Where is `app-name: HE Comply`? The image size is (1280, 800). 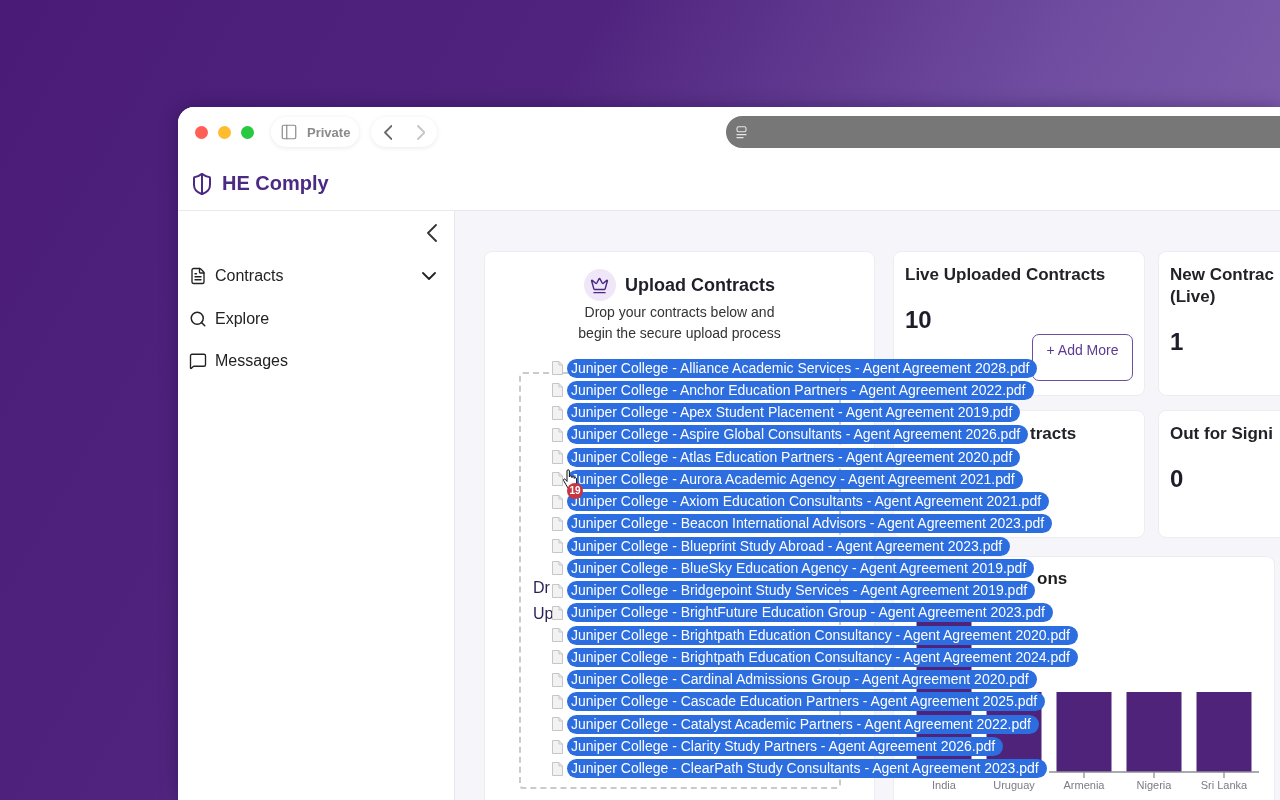
app-name: HE Comply is located at coordinates (275, 183).